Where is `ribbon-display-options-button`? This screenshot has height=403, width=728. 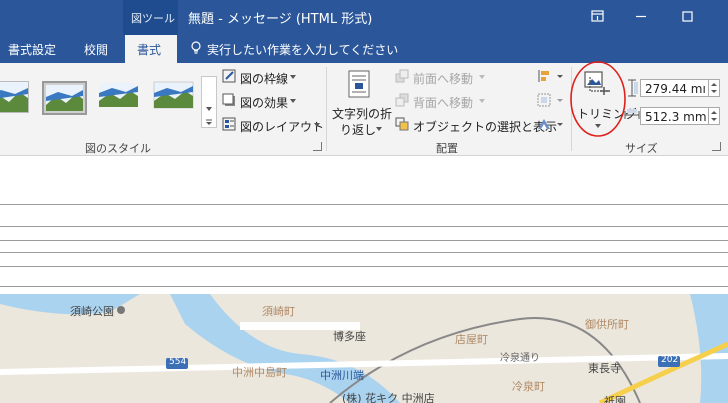
ribbon-display-options-button is located at coordinates (597, 17).